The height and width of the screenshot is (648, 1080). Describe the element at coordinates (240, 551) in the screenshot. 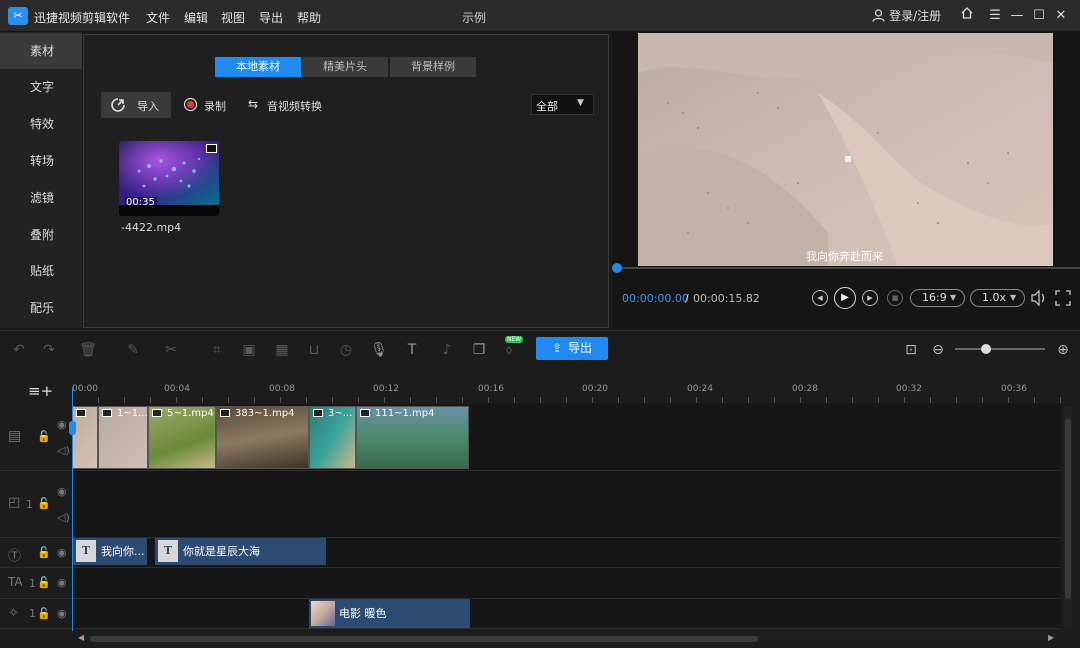

I see `text-clip: T 你就是星辰大海` at that location.